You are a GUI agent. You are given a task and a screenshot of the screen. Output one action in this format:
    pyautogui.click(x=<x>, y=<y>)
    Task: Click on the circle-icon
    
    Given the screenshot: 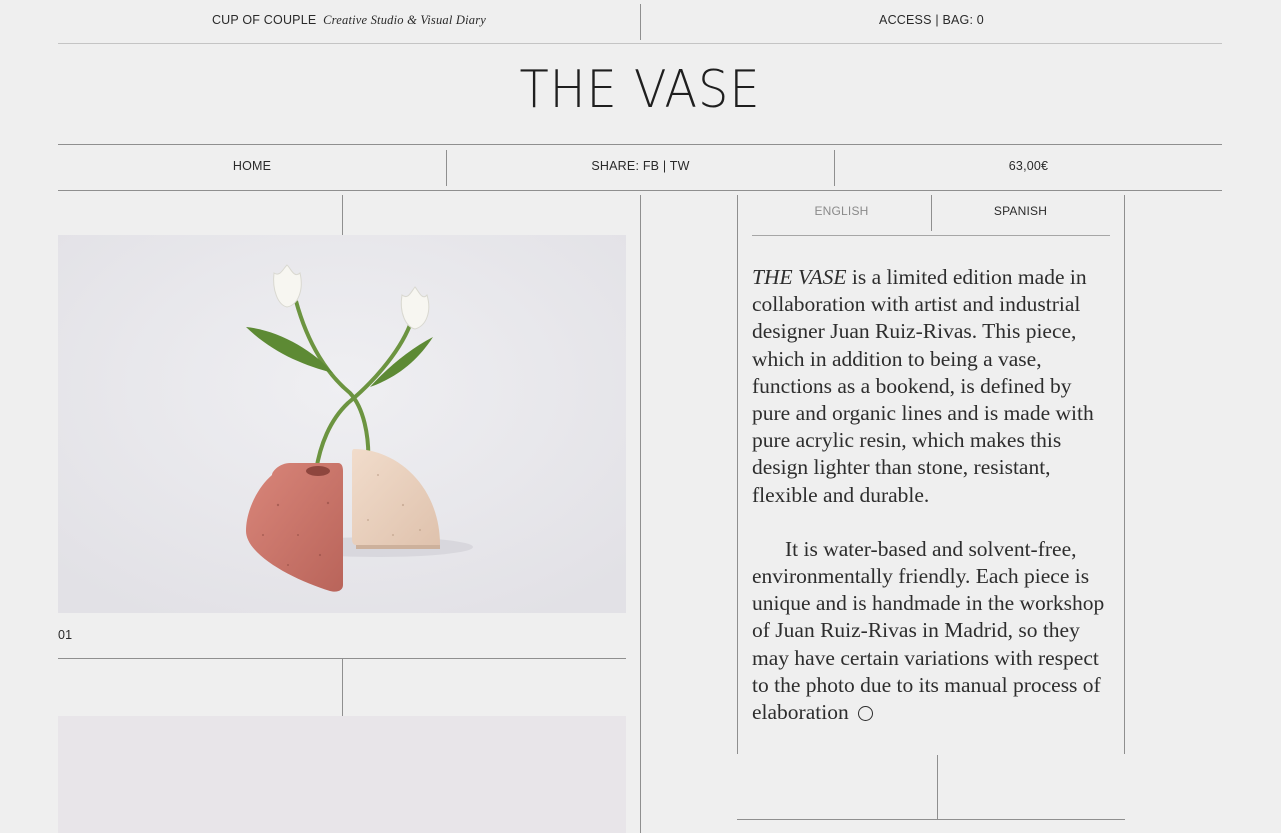 What is the action you would take?
    pyautogui.click(x=866, y=714)
    